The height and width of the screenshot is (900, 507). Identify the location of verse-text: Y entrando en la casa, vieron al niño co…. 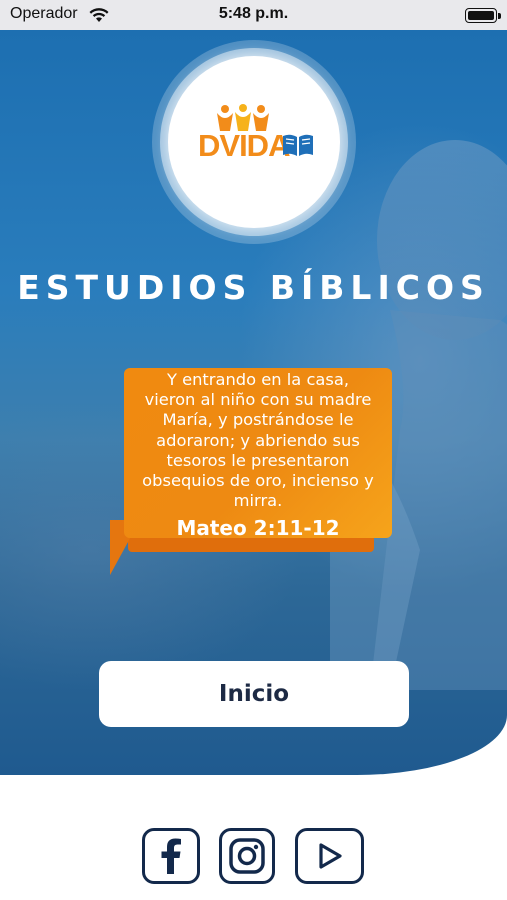
(258, 440).